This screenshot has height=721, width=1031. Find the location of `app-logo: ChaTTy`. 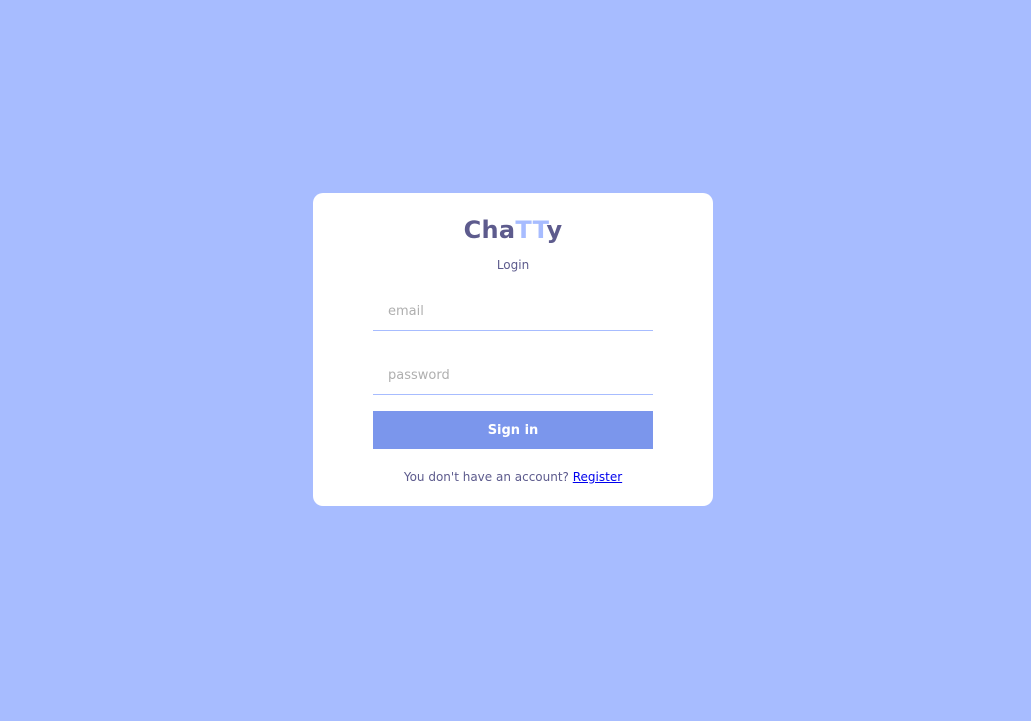

app-logo: ChaTTy is located at coordinates (513, 230).